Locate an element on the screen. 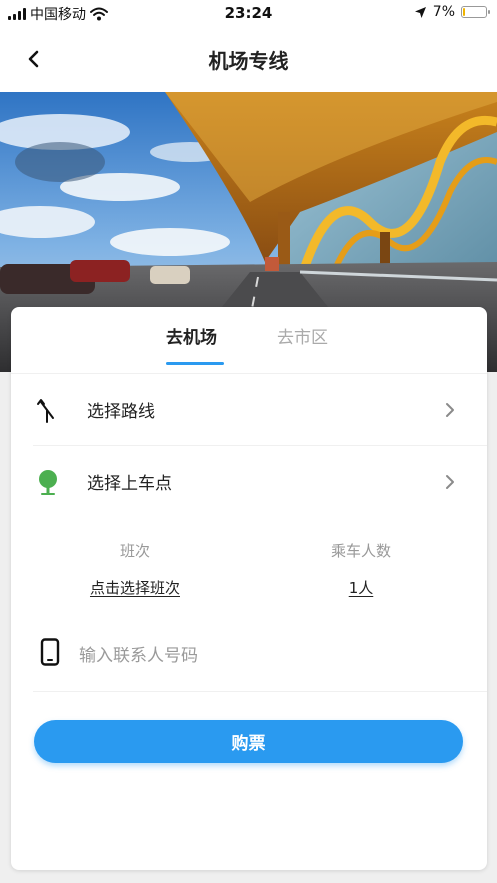 This screenshot has width=497, height=883. row-divider is located at coordinates (260, 691).